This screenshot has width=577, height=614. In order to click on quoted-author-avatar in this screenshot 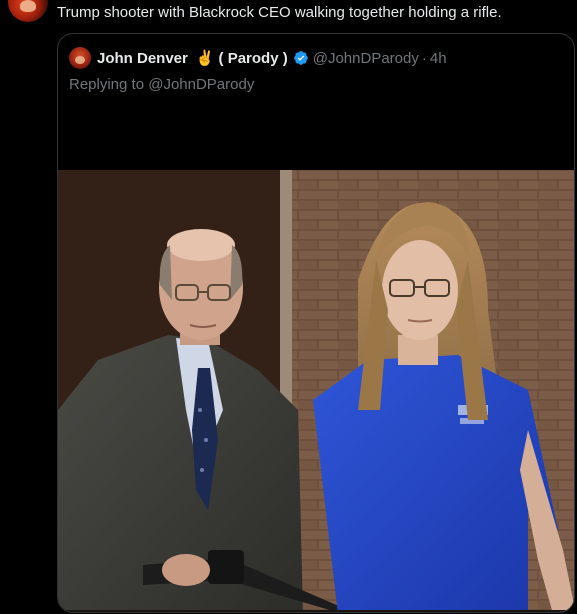, I will do `click(80, 58)`.